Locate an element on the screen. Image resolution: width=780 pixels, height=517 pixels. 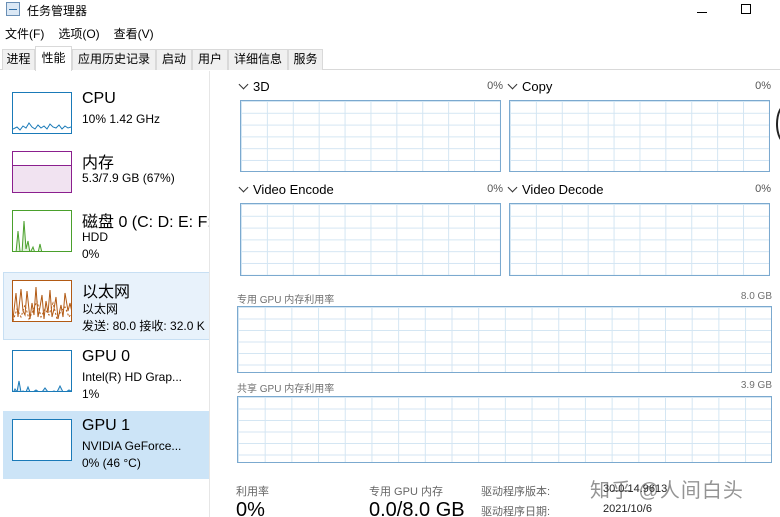
sidebar-item-gpu0: GPU 0 Intel(R) HD Grap... 1% is located at coordinates (106, 376).